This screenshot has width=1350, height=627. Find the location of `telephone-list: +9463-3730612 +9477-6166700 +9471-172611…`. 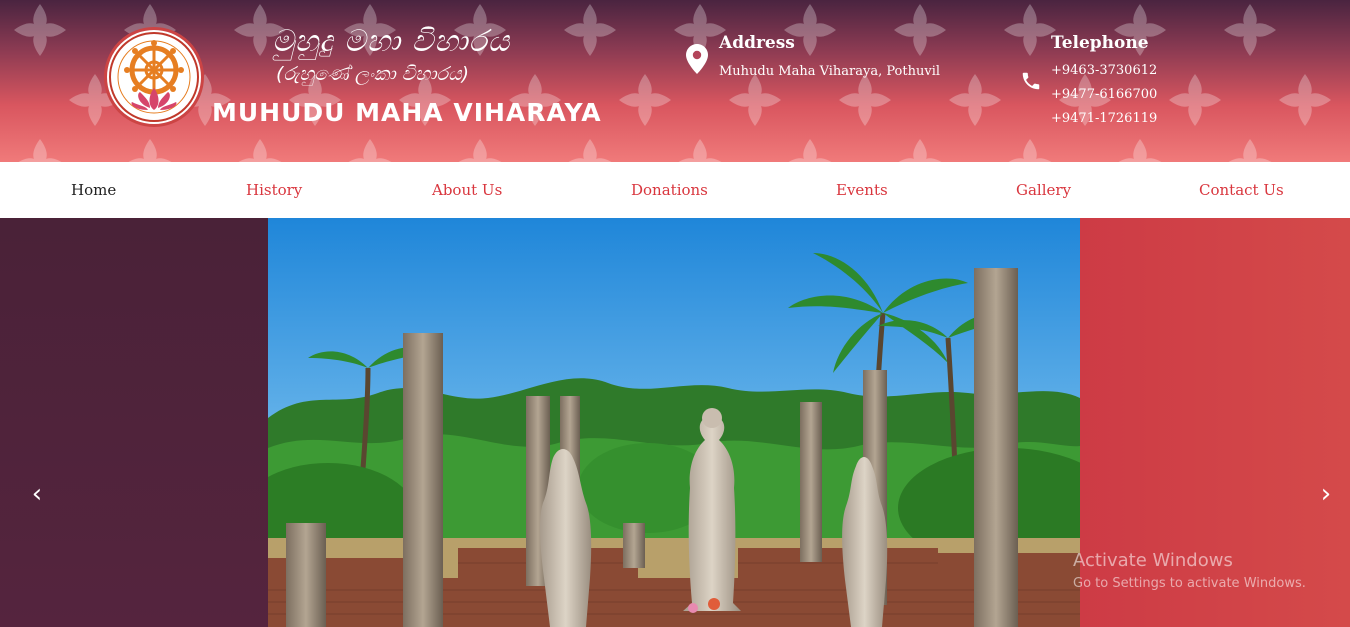

telephone-list: +9463-3730612 +9477-6166700 +9471-172611… is located at coordinates (1104, 98).